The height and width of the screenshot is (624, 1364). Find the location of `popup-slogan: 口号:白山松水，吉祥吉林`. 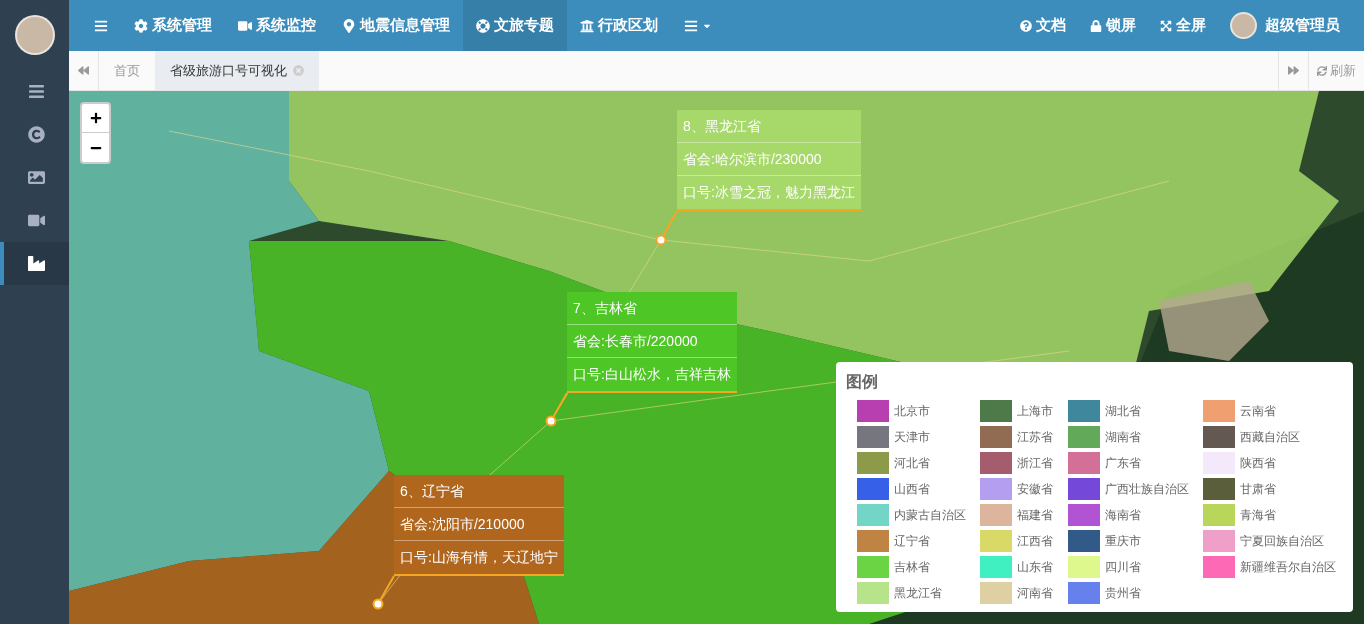

popup-slogan: 口号:白山松水，吉祥吉林 is located at coordinates (652, 374).